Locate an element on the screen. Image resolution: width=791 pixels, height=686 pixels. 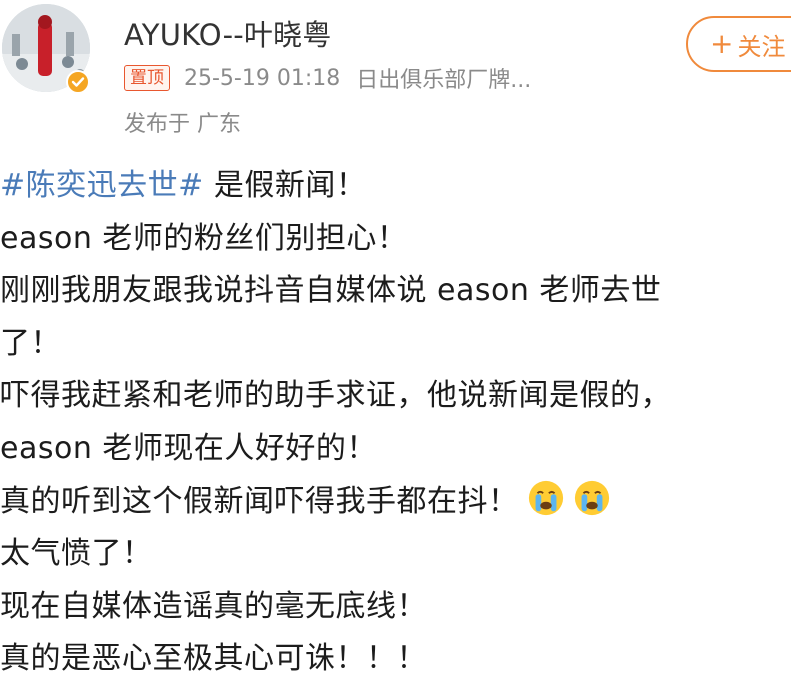
post-line: 太气愤了！ is located at coordinates (76, 554).